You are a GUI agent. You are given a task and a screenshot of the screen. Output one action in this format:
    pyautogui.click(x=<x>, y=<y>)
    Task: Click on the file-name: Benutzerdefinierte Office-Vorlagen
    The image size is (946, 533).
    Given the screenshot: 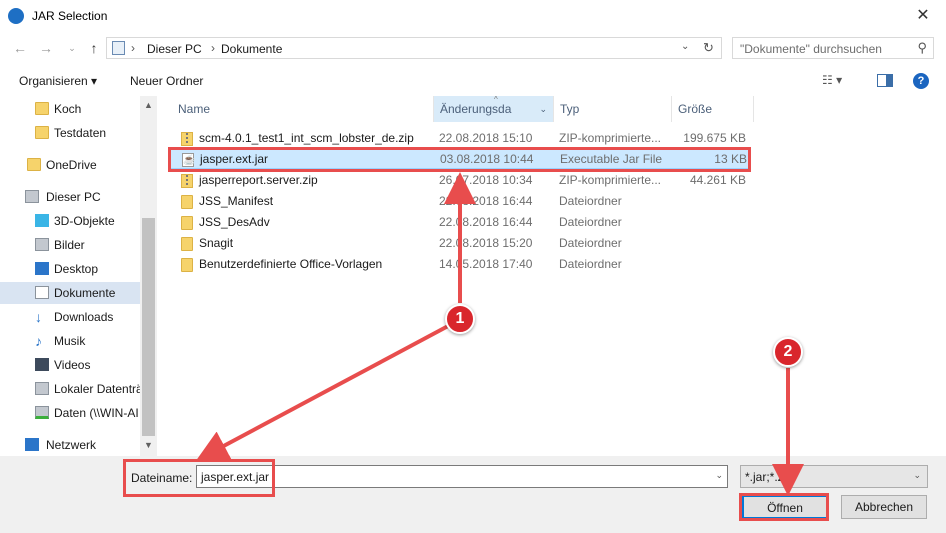 What is the action you would take?
    pyautogui.click(x=291, y=264)
    